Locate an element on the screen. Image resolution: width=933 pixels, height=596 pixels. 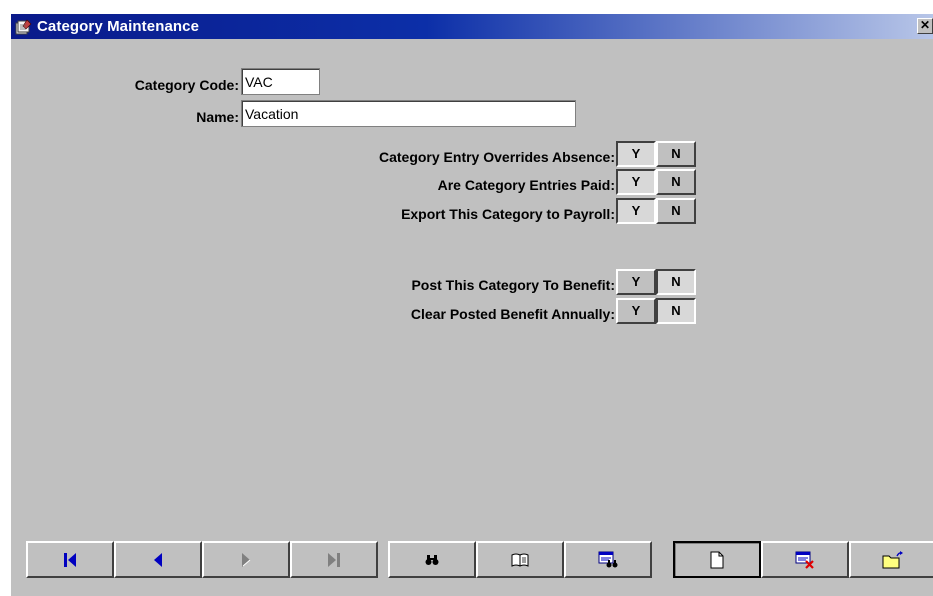
navigation-toolbar is located at coordinates (202, 559).